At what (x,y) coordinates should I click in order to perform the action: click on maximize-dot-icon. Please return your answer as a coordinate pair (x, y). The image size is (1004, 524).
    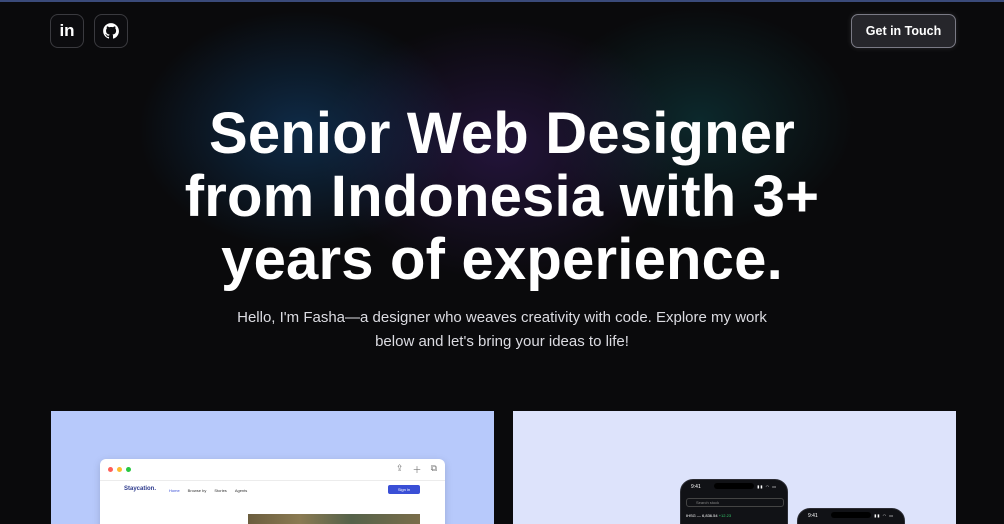
    Looking at the image, I should click on (128, 469).